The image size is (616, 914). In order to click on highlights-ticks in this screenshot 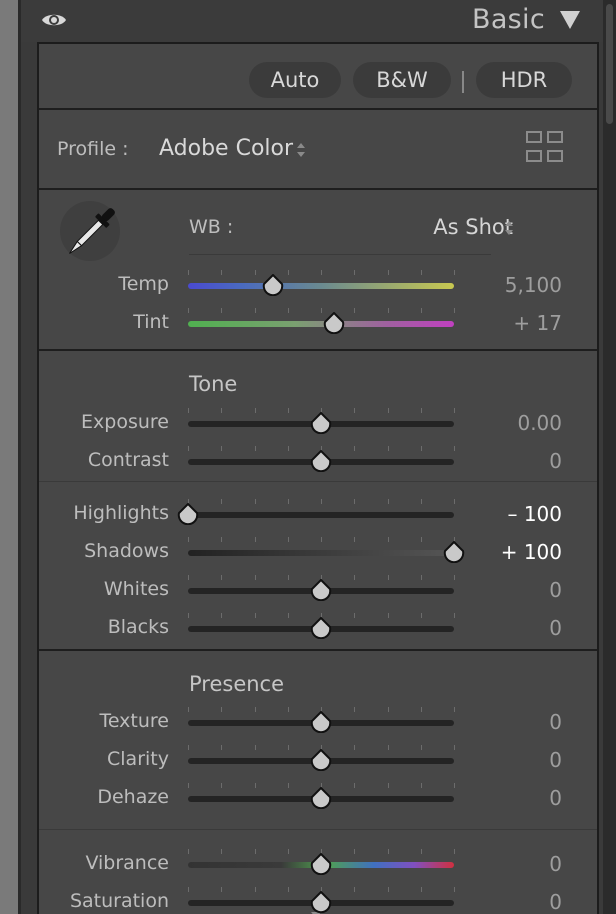, I will do `click(321, 501)`.